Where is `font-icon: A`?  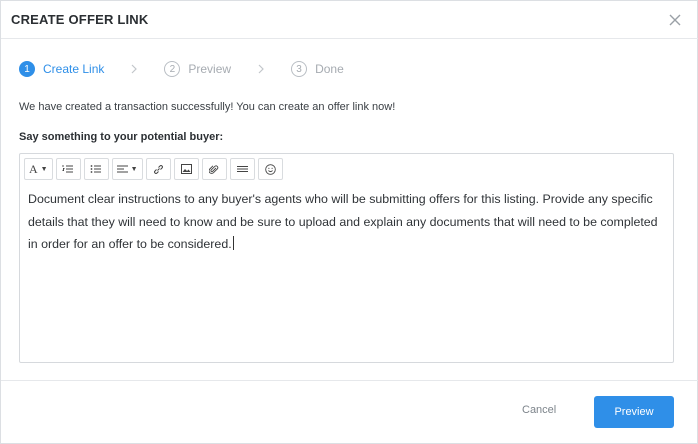 font-icon: A is located at coordinates (33, 168).